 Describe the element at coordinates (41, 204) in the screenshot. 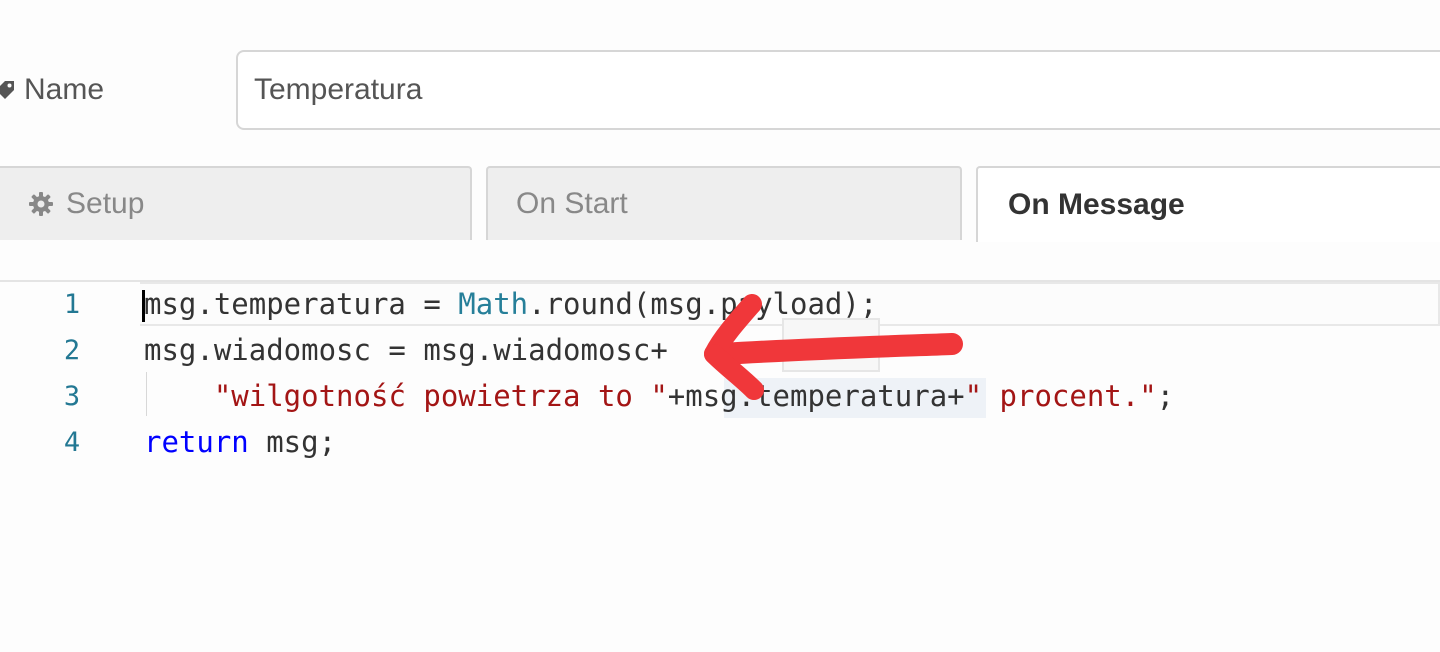

I see `gear-icon` at that location.